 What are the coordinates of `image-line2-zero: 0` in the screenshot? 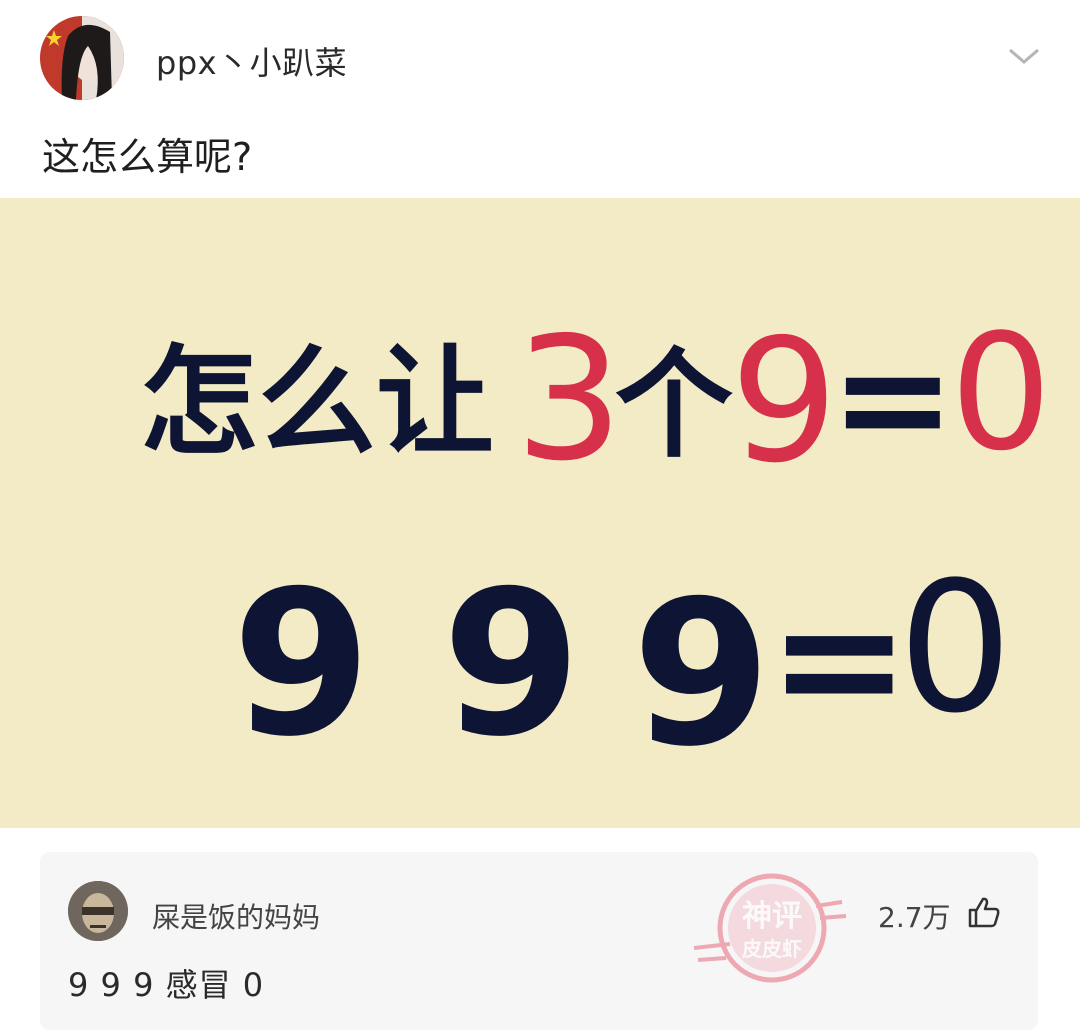 It's located at (955, 648).